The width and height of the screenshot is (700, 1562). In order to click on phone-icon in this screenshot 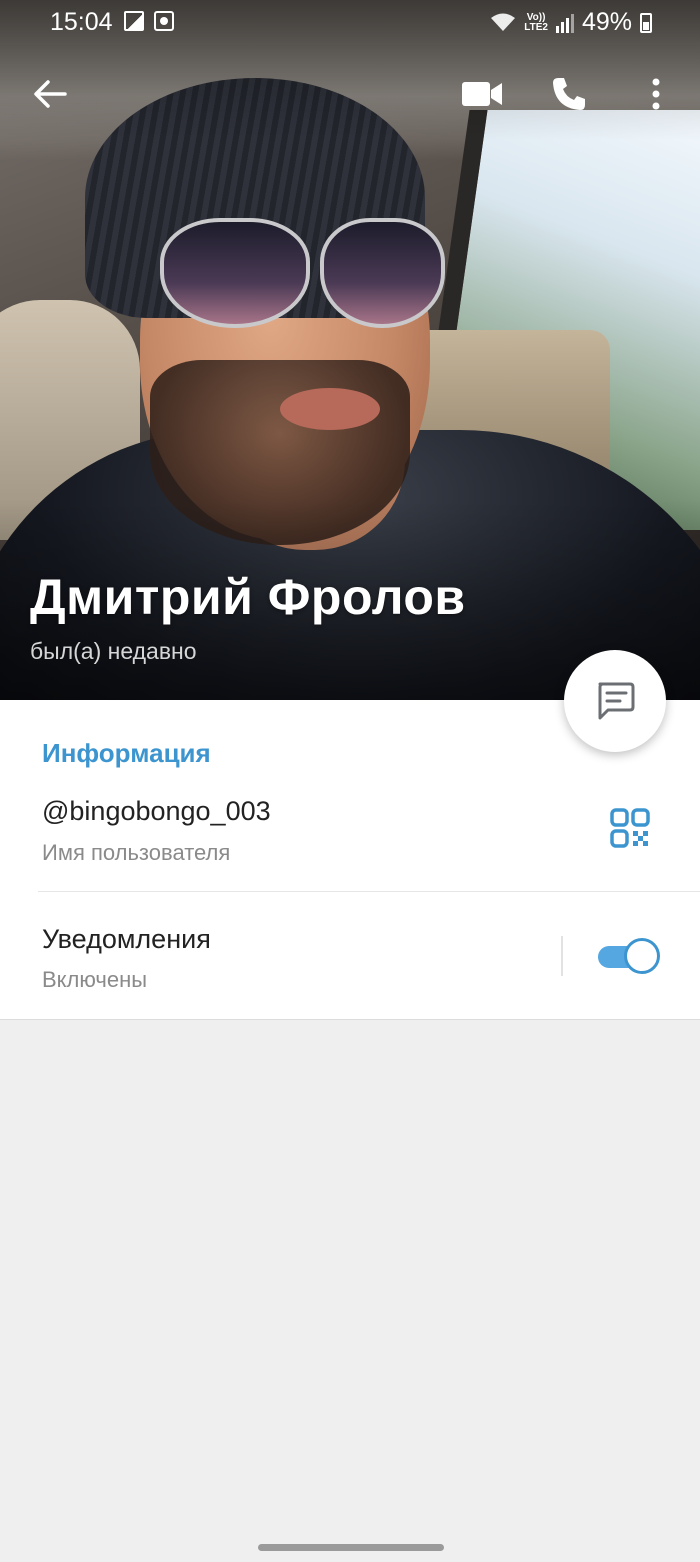, I will do `click(569, 94)`.